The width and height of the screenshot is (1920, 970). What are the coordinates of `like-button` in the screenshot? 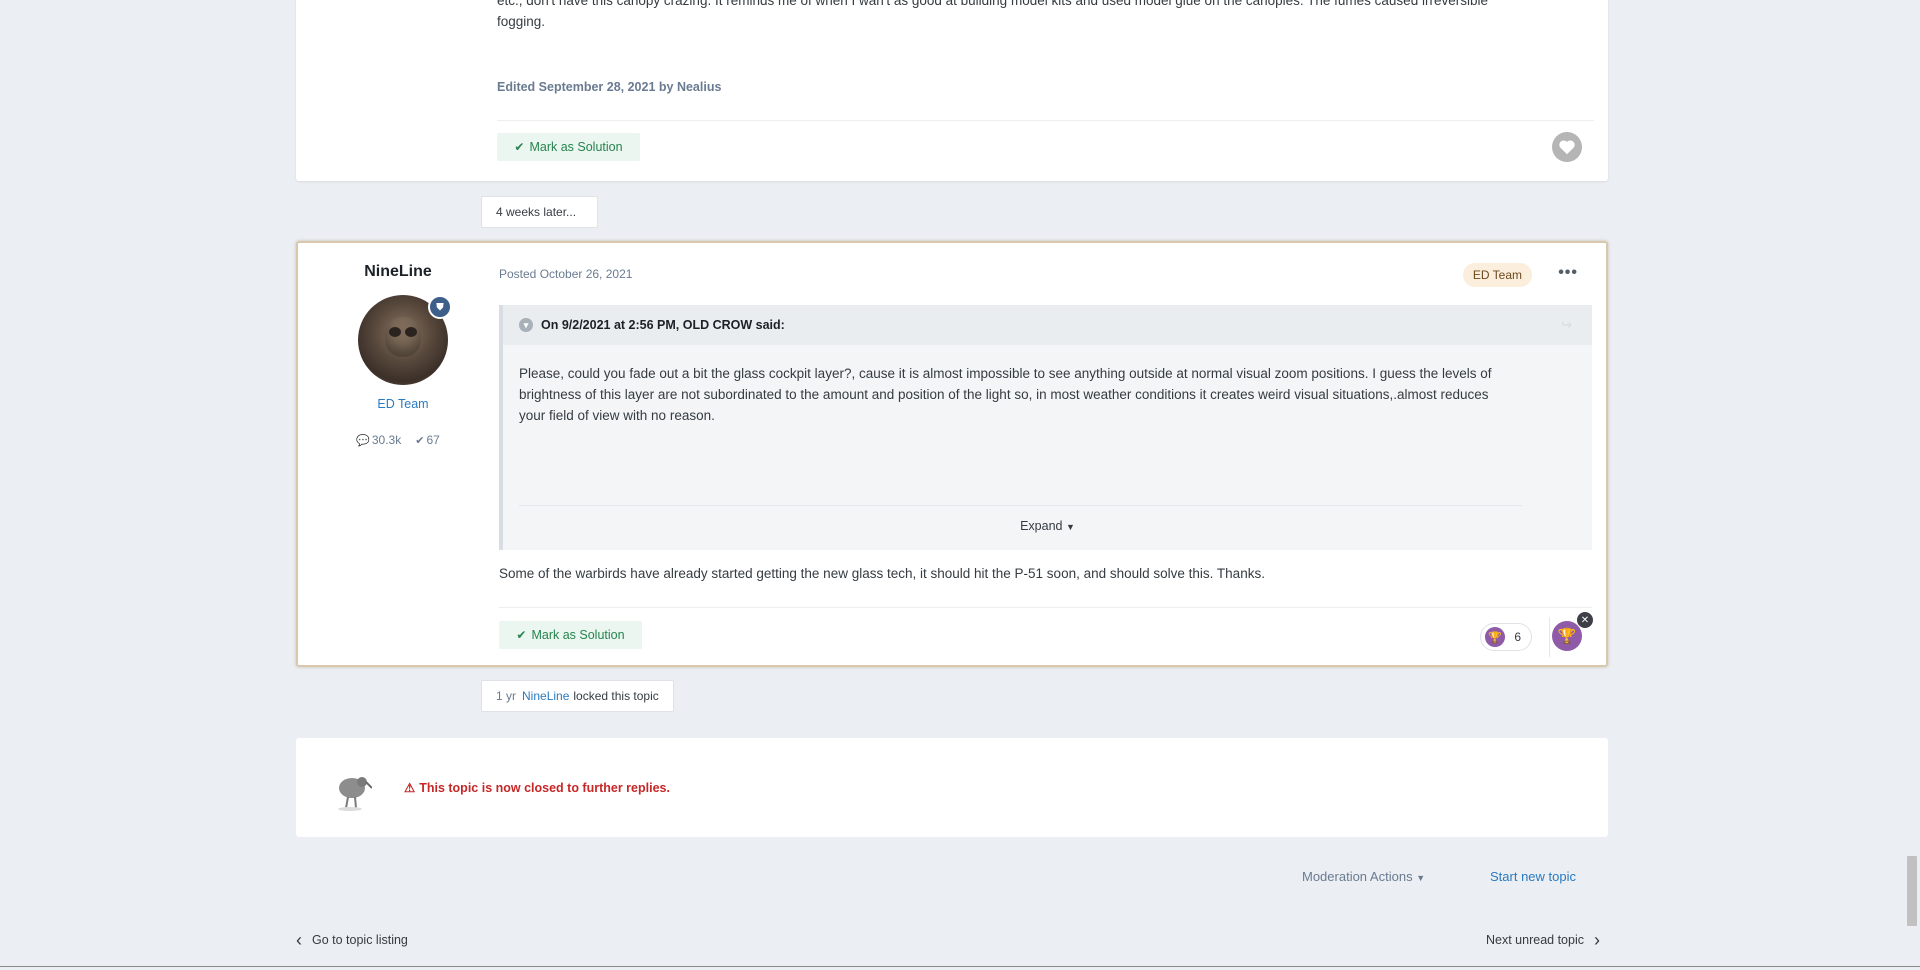 It's located at (1567, 147).